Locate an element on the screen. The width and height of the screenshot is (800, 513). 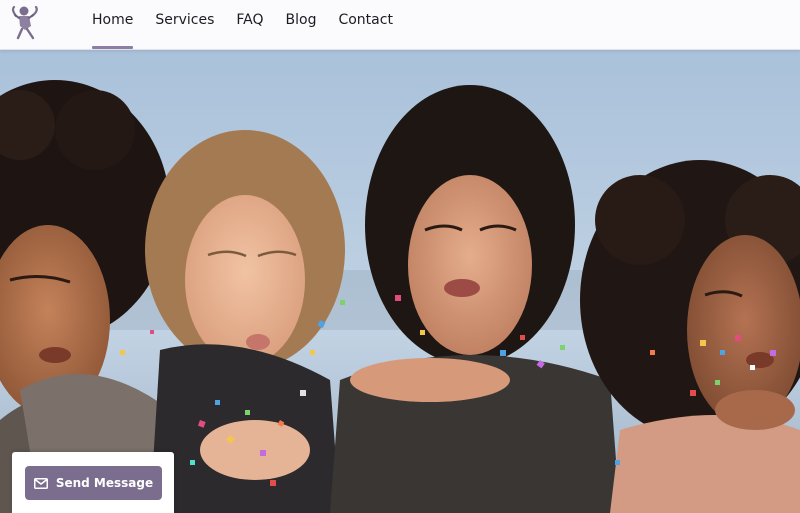
send-message-card: Send Message is located at coordinates (93, 482).